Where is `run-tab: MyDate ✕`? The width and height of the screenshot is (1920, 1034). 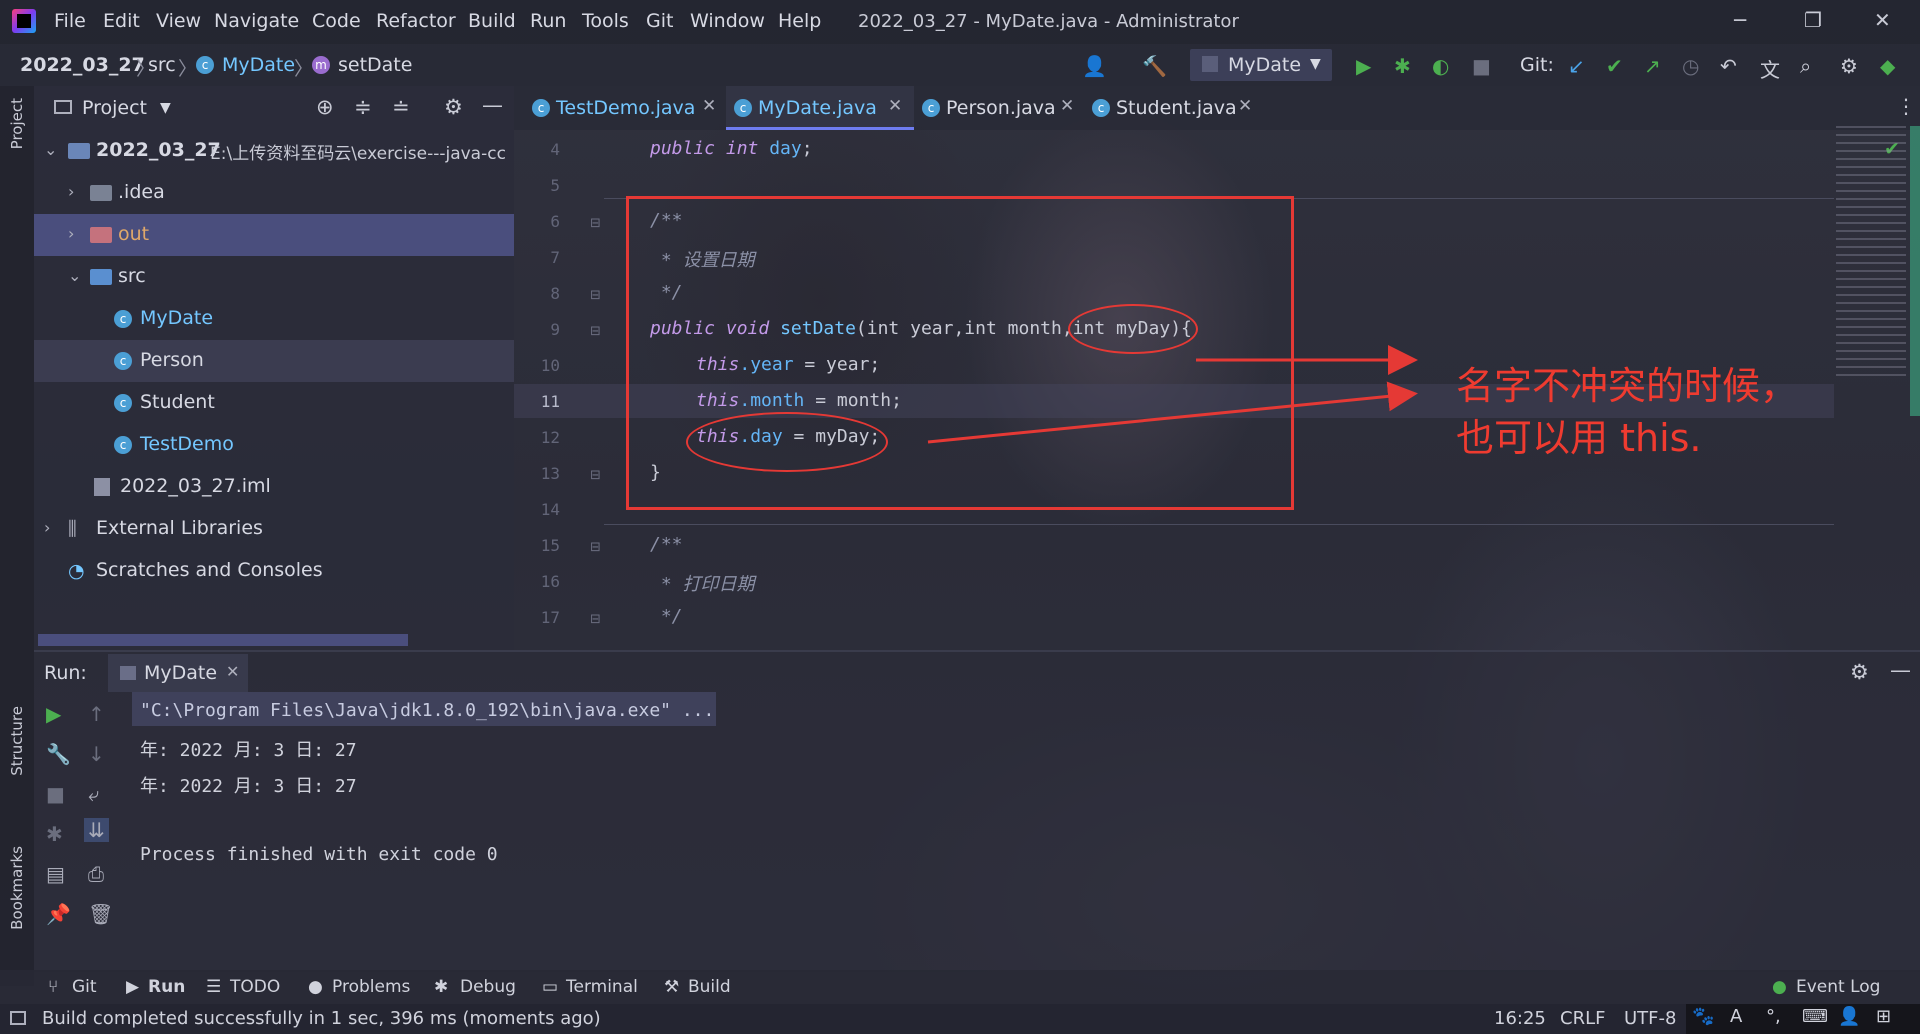
run-tab: MyDate ✕ is located at coordinates (178, 673).